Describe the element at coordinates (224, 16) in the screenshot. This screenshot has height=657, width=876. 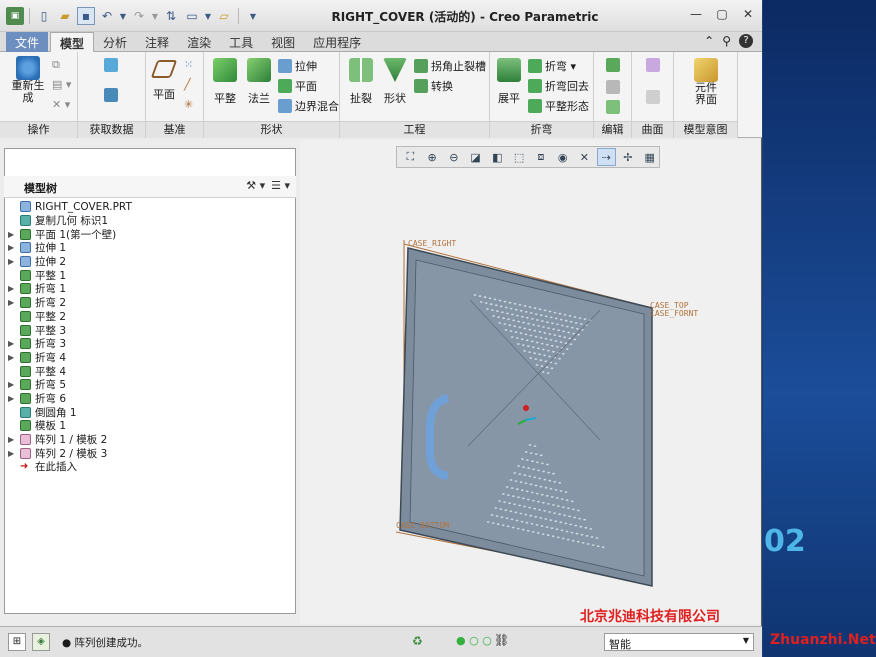
I see `close-window-icon: ▱` at that location.